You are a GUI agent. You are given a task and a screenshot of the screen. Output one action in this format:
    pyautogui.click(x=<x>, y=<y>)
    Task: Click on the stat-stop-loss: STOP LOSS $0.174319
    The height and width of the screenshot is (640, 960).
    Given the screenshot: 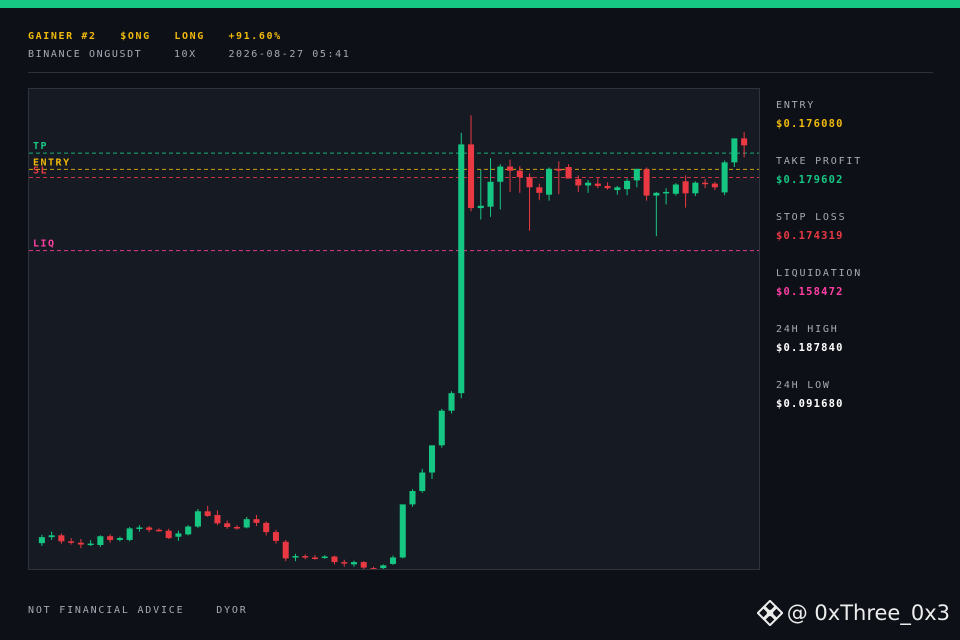 What is the action you would take?
    pyautogui.click(x=861, y=240)
    